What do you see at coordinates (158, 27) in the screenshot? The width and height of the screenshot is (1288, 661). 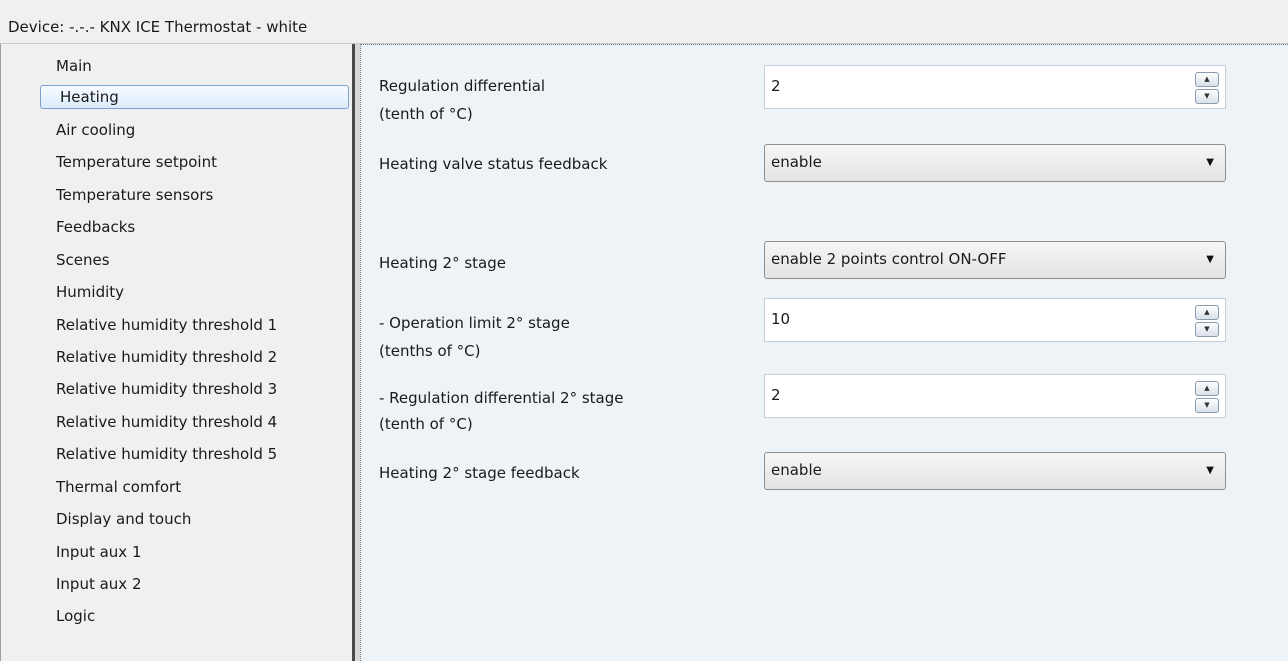 I see `window-title: Device: -.-.- KNX ICE Thermostat - white` at bounding box center [158, 27].